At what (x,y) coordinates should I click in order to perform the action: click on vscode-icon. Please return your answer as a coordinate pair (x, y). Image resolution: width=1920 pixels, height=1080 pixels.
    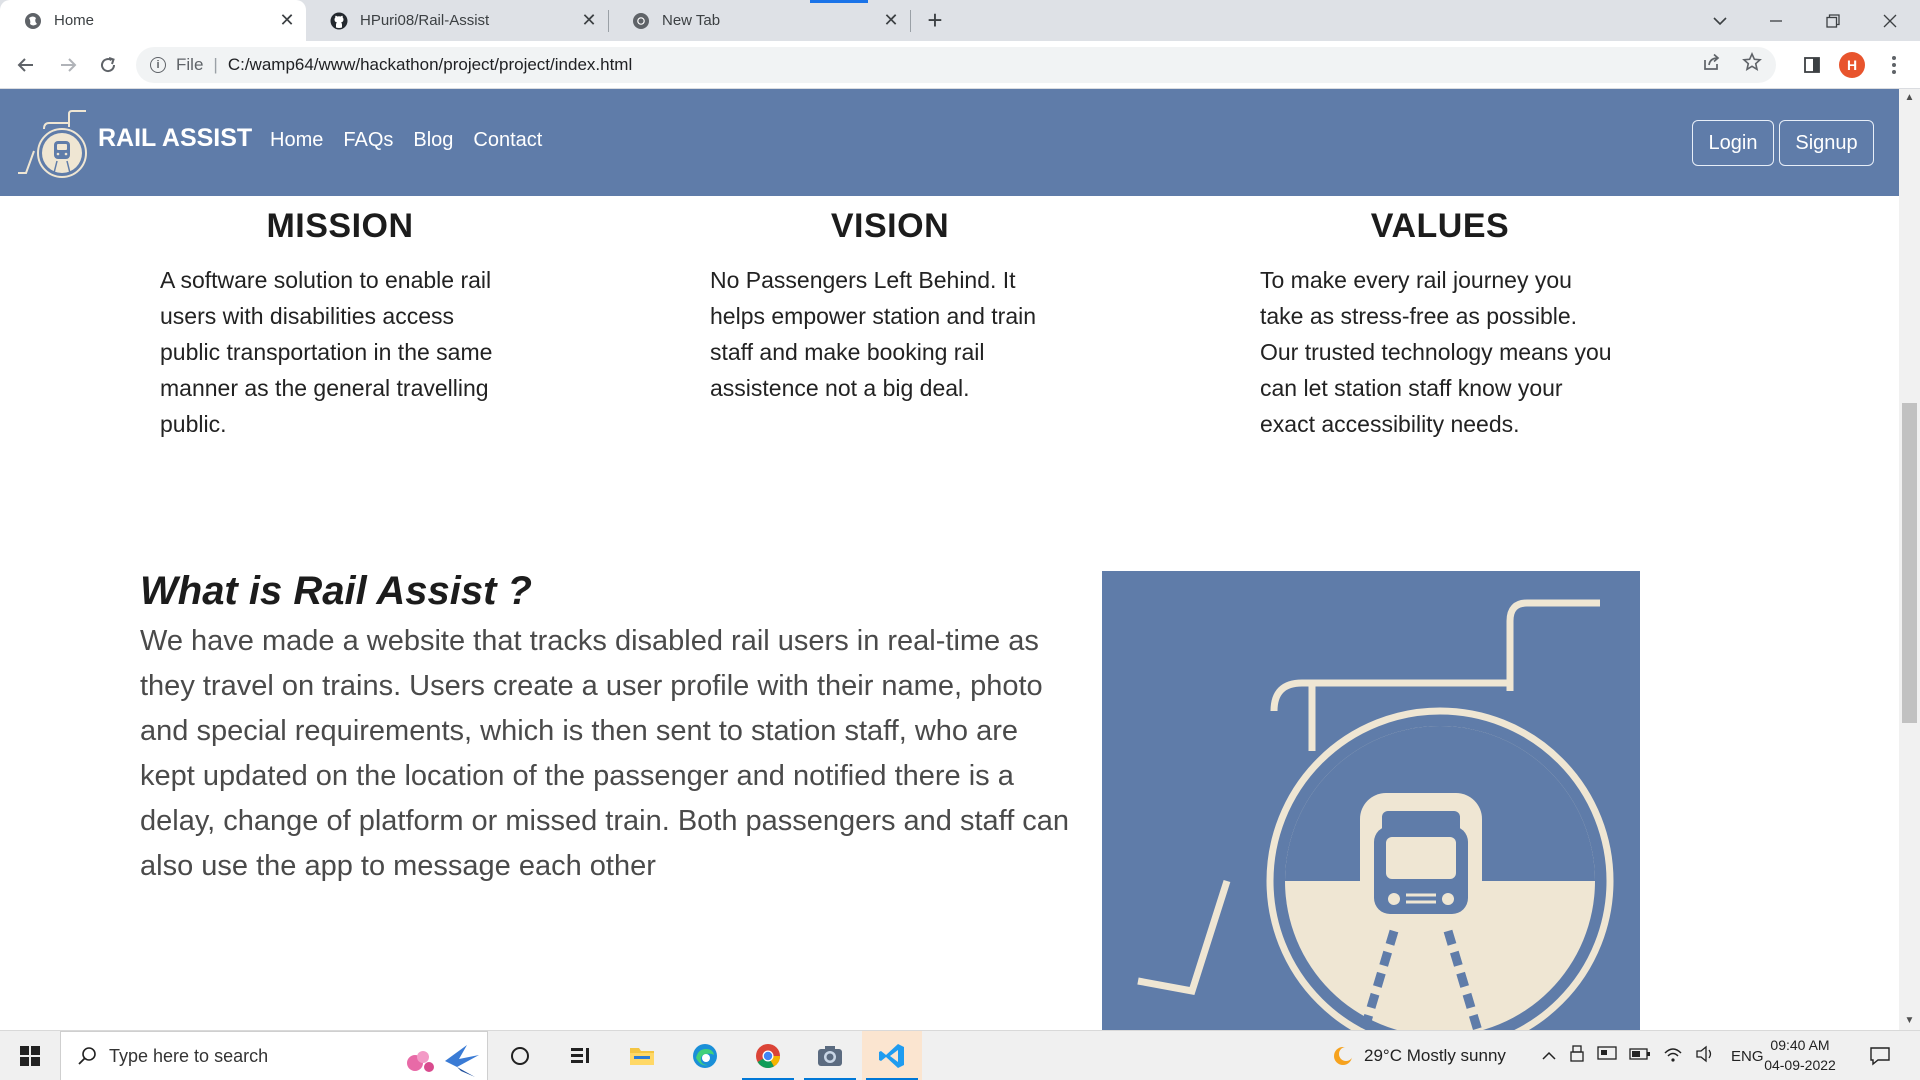
    Looking at the image, I should click on (891, 1056).